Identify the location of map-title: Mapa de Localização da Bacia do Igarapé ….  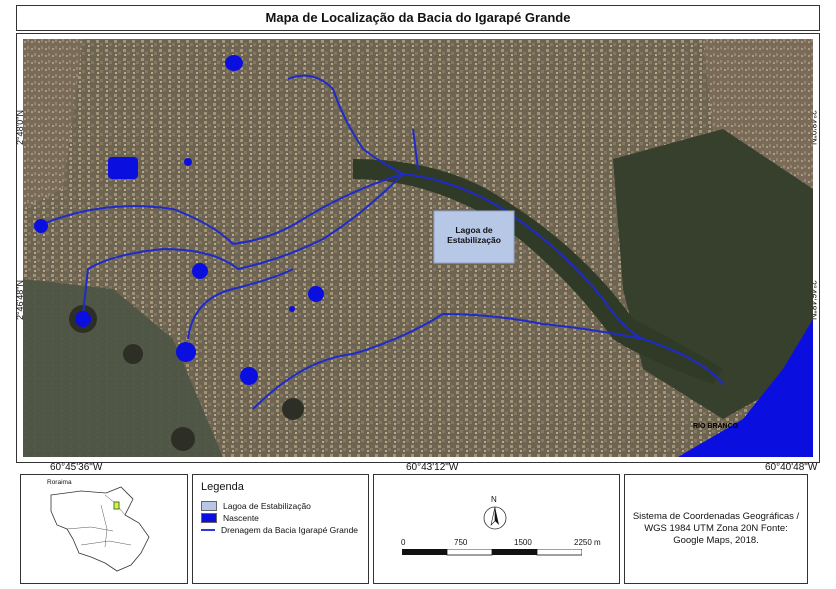
(418, 17).